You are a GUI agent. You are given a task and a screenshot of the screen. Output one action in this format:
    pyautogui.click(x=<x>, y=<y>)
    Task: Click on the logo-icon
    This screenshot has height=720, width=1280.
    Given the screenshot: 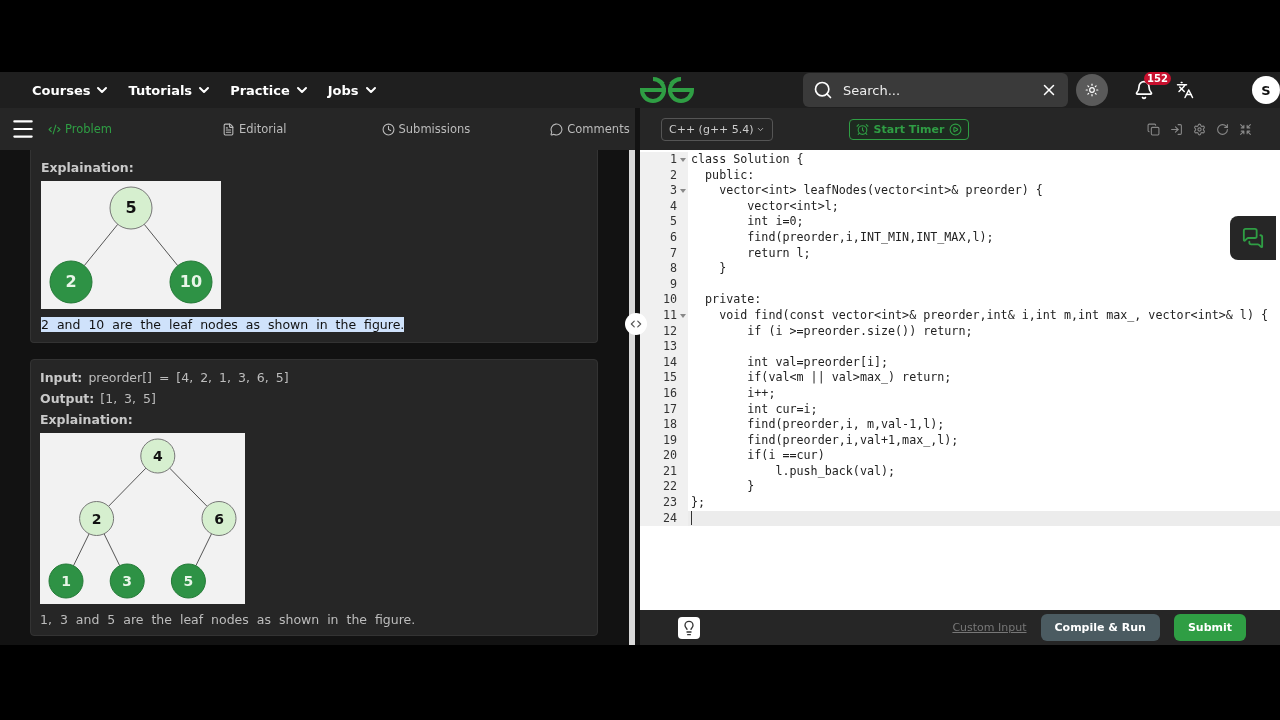 What is the action you would take?
    pyautogui.click(x=667, y=90)
    